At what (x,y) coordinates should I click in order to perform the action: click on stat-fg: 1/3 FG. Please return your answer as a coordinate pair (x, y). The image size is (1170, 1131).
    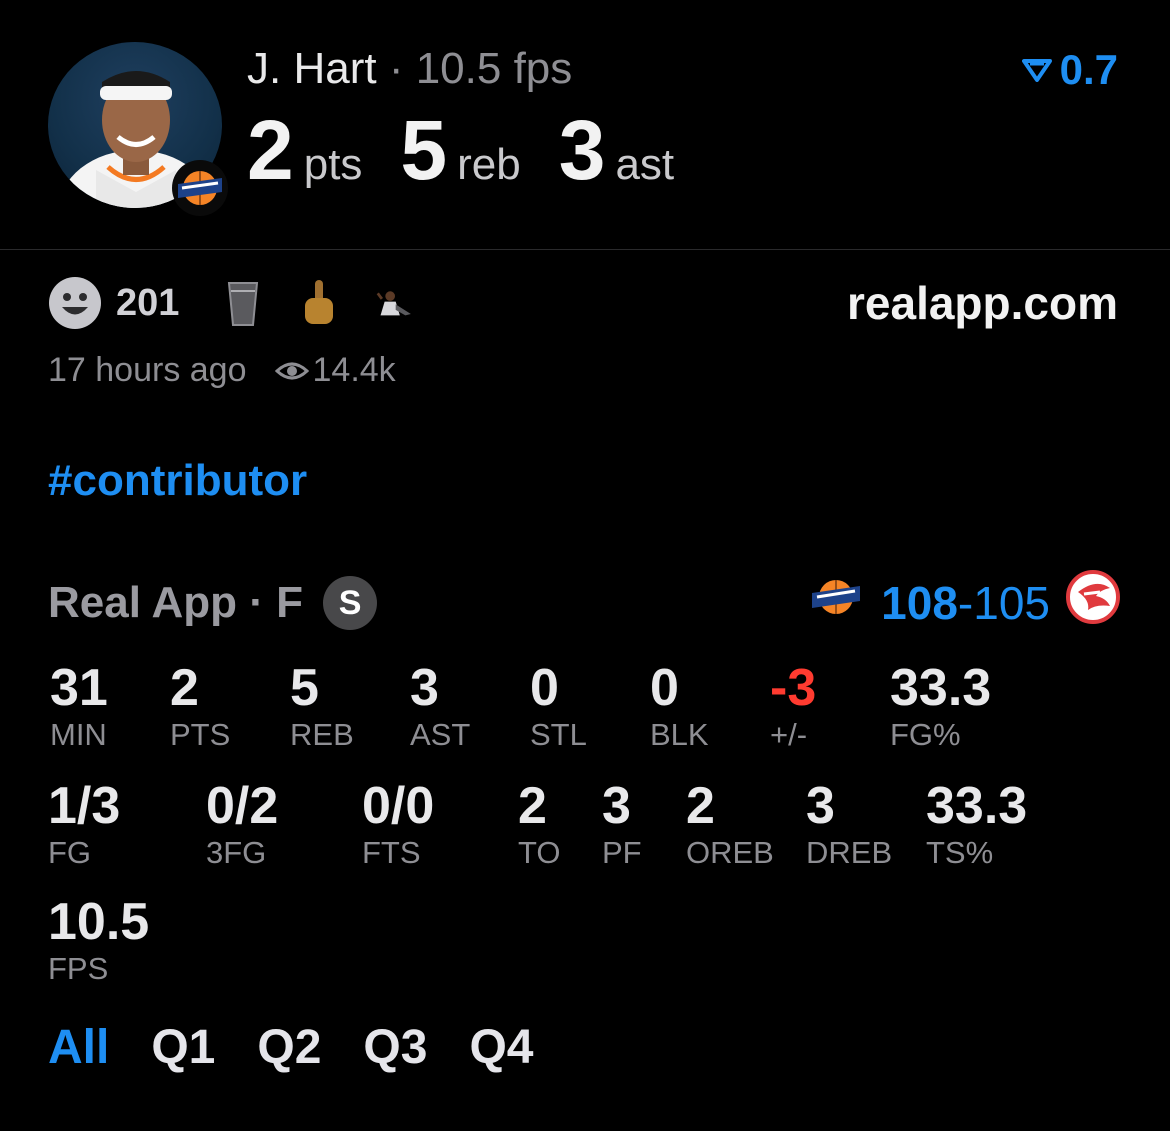
    Looking at the image, I should click on (84, 824).